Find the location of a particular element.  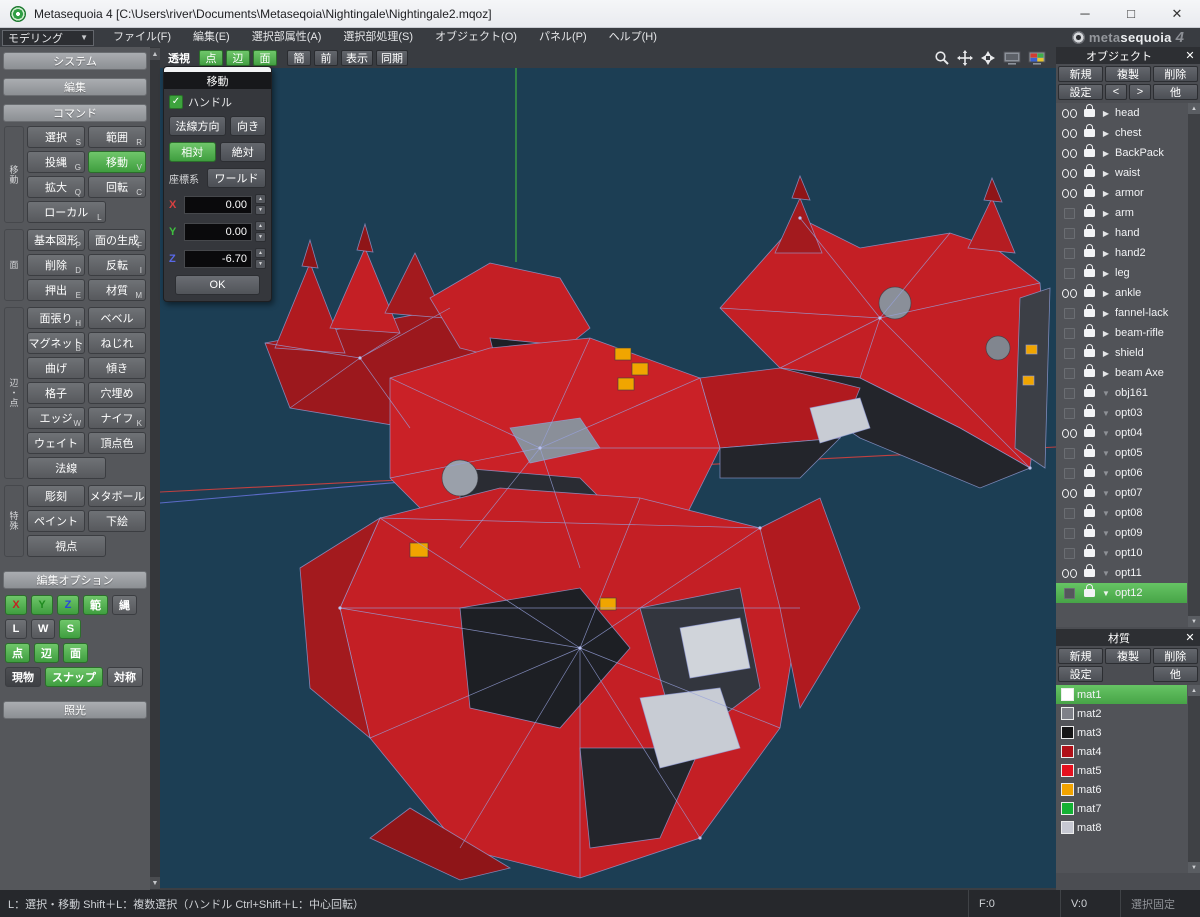

menu-item: 選択部処理(S) is located at coordinates (378, 37).